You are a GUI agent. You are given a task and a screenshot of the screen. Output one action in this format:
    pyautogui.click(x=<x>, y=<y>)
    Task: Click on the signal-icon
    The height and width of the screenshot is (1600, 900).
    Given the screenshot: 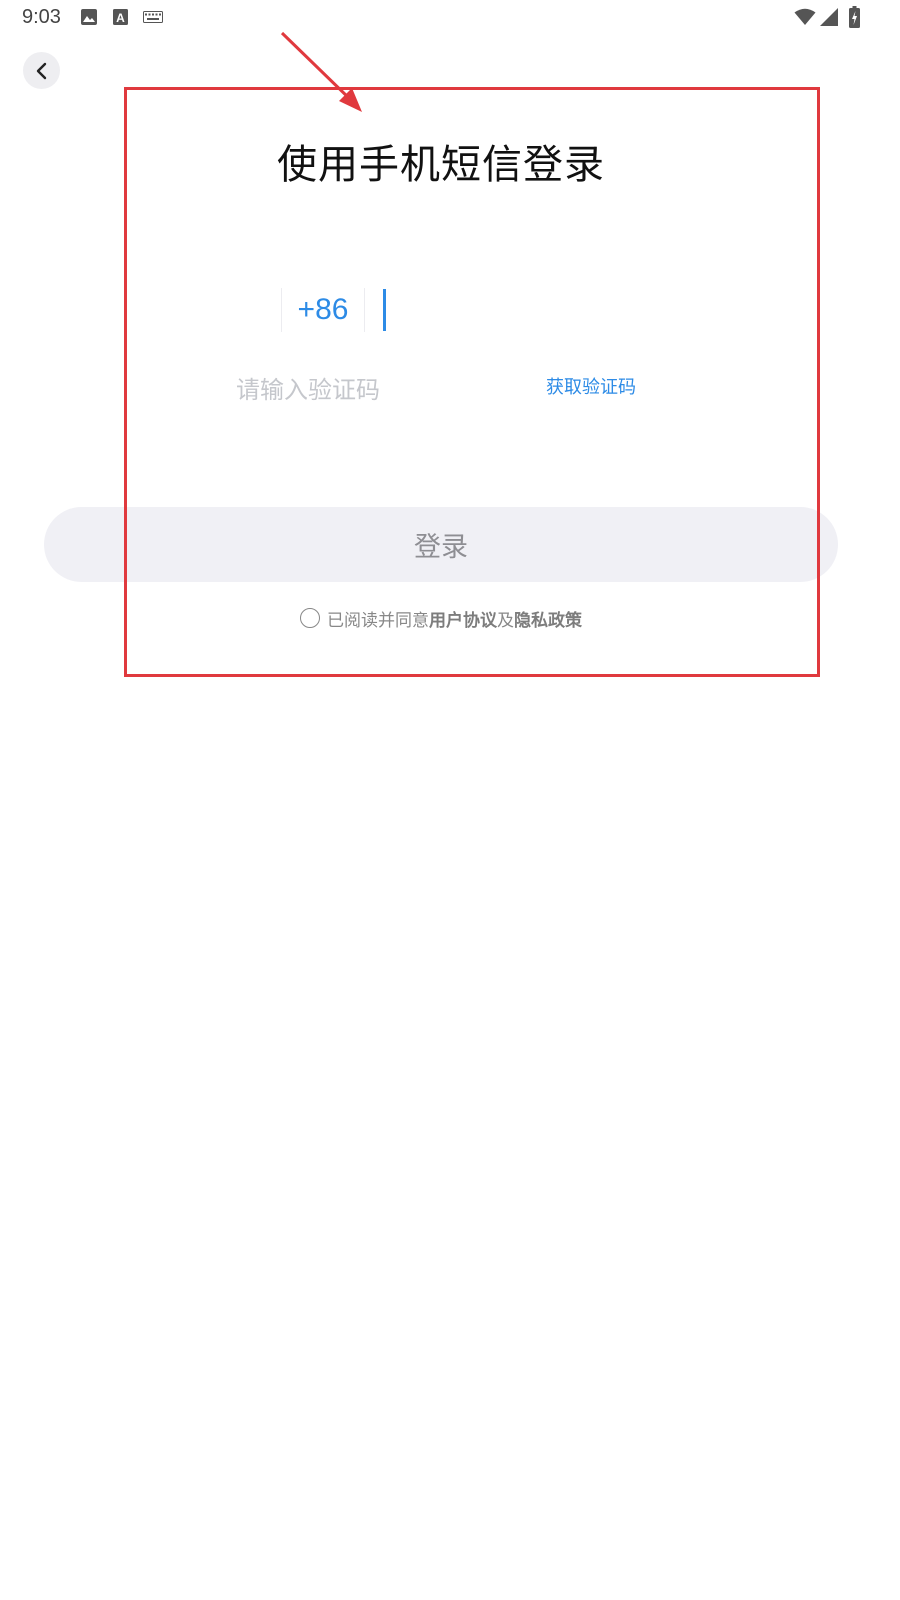 What is the action you would take?
    pyautogui.click(x=829, y=17)
    